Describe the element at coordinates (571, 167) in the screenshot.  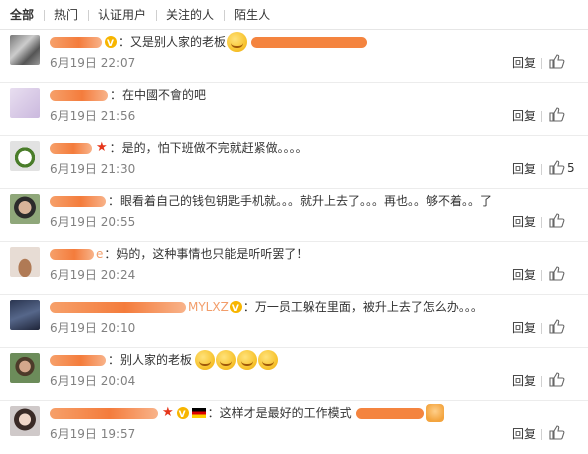
I see `like-count: 5` at that location.